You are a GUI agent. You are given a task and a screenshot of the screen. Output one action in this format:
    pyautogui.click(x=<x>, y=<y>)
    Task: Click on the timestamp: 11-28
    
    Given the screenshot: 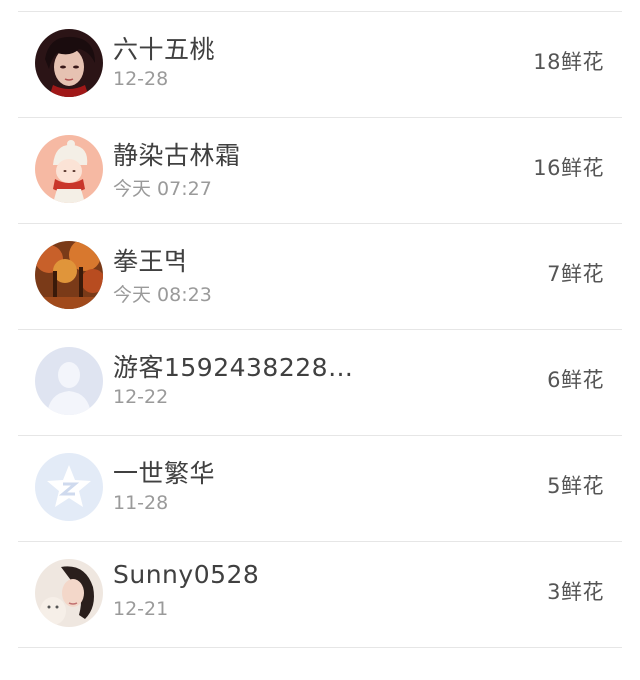 What is the action you would take?
    pyautogui.click(x=141, y=503)
    